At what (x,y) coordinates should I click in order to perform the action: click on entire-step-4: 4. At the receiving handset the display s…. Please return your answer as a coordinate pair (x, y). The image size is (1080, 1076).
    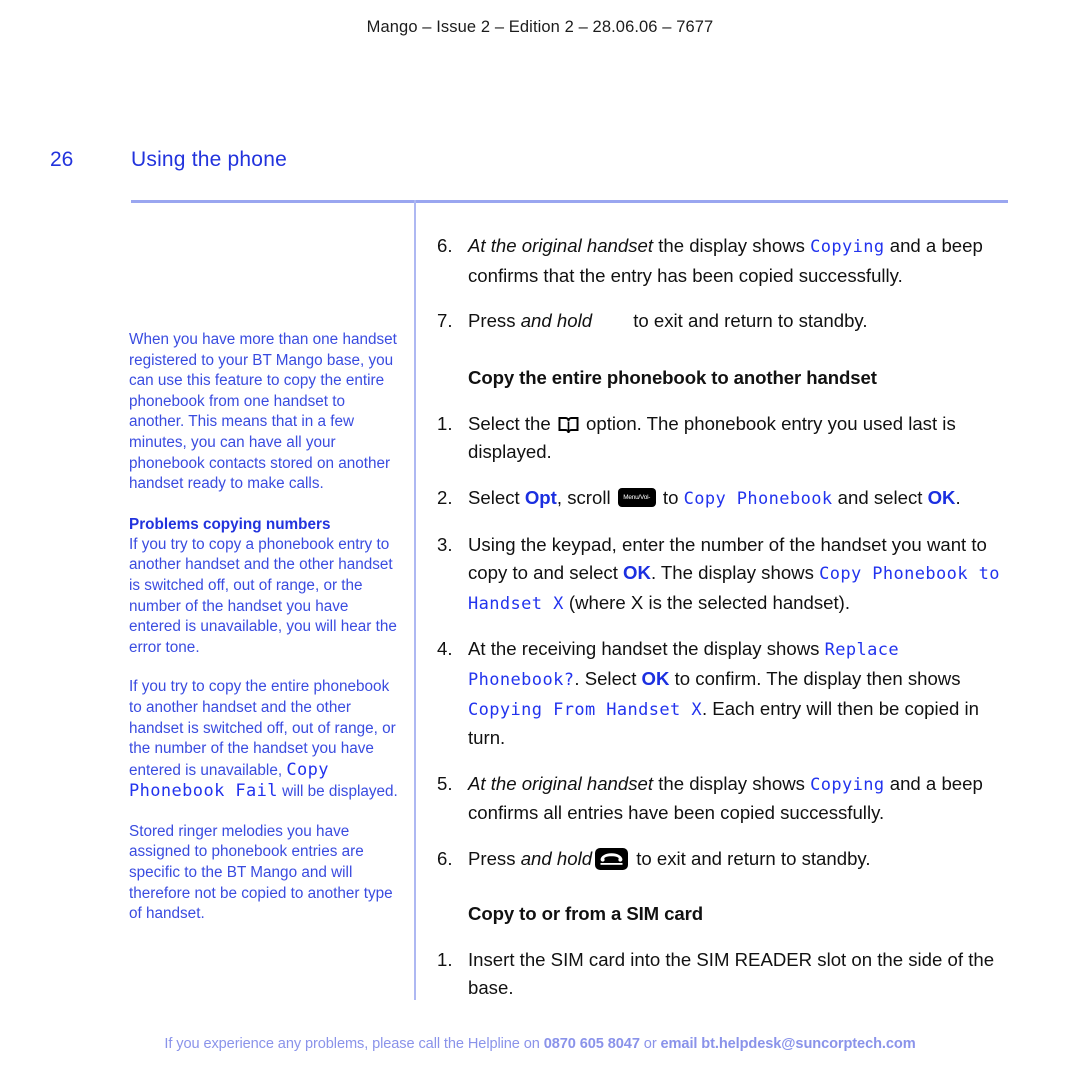
    Looking at the image, I should click on (724, 693).